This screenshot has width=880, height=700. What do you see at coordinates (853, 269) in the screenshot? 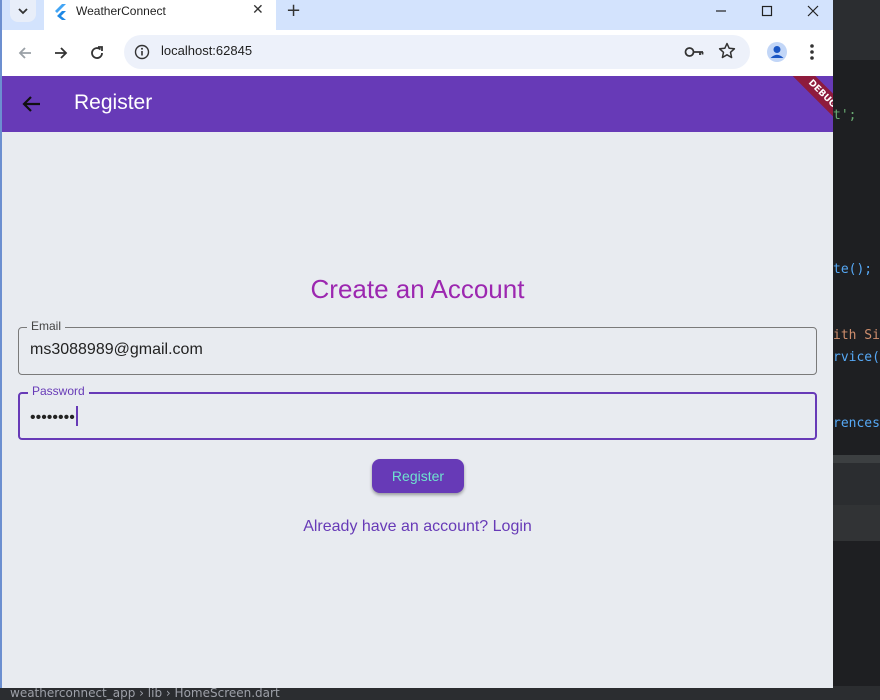
I see `code-fragment: te();` at bounding box center [853, 269].